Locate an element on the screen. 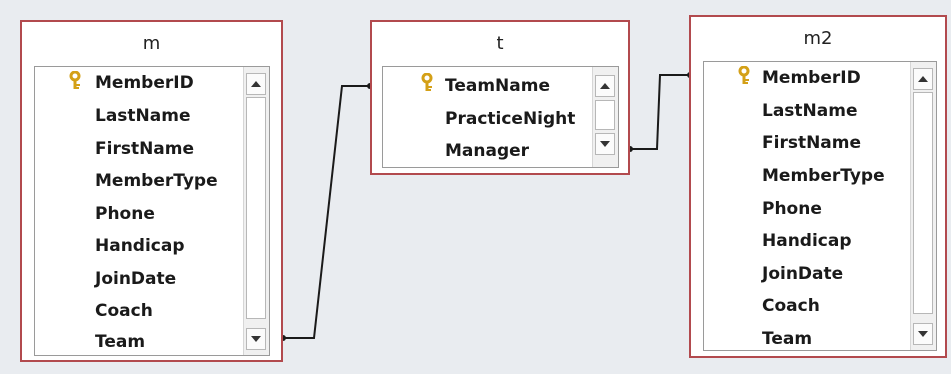 Image resolution: width=951 pixels, height=374 pixels. table-title: t is located at coordinates (500, 42).